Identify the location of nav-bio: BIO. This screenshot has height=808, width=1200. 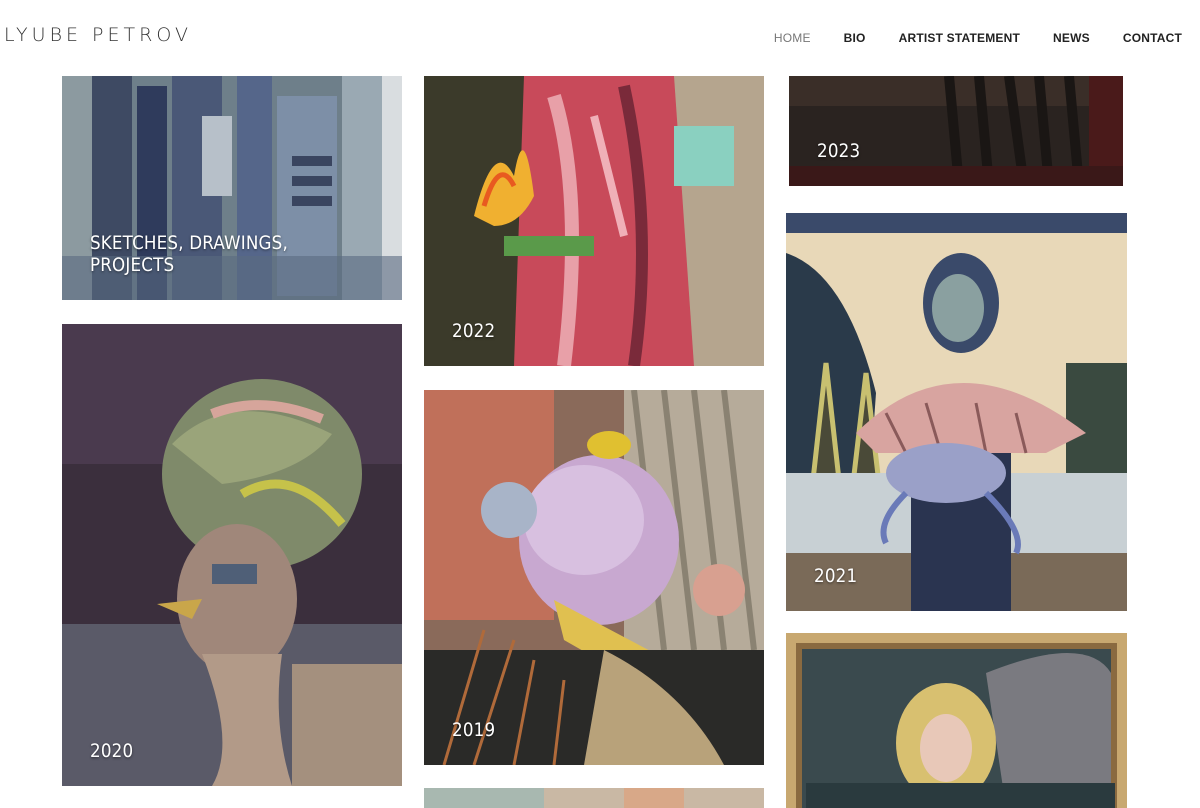
(855, 38).